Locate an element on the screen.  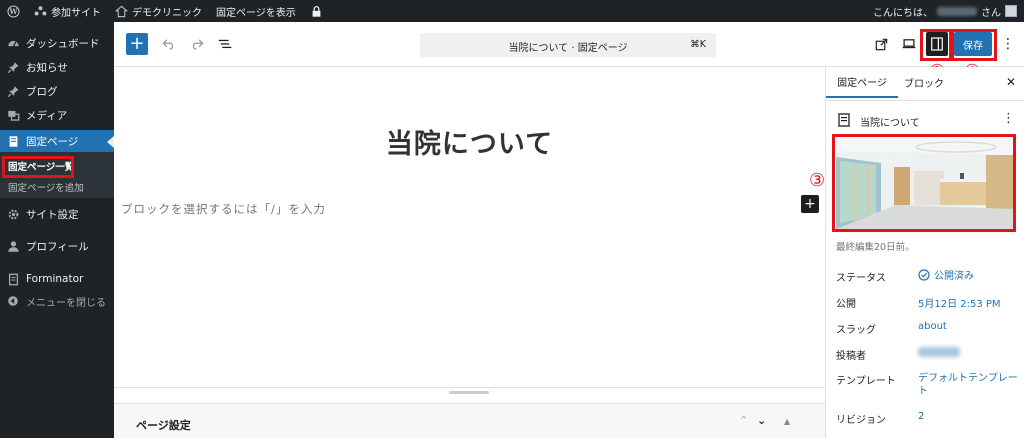
site-name-menu: 参加サイト is located at coordinates (67, 11).